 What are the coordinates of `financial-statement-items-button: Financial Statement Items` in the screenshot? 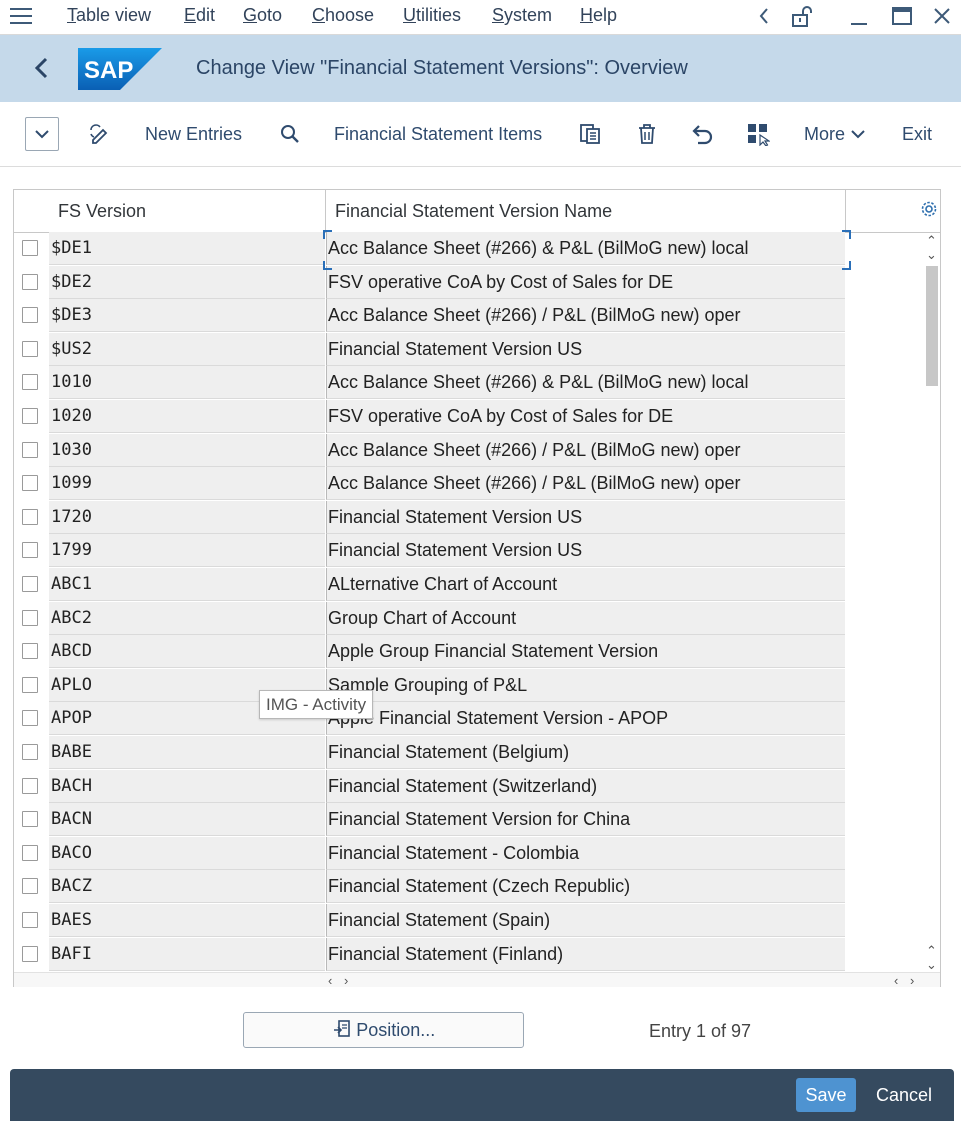 It's located at (438, 134).